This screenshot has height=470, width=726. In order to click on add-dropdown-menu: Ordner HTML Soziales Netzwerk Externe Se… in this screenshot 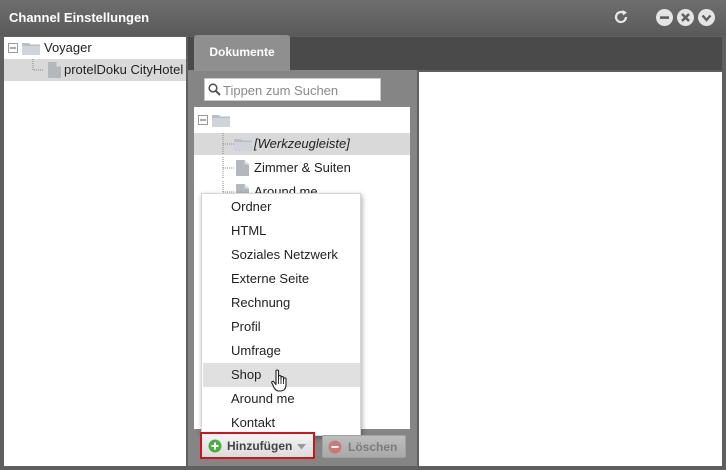, I will do `click(281, 314)`.